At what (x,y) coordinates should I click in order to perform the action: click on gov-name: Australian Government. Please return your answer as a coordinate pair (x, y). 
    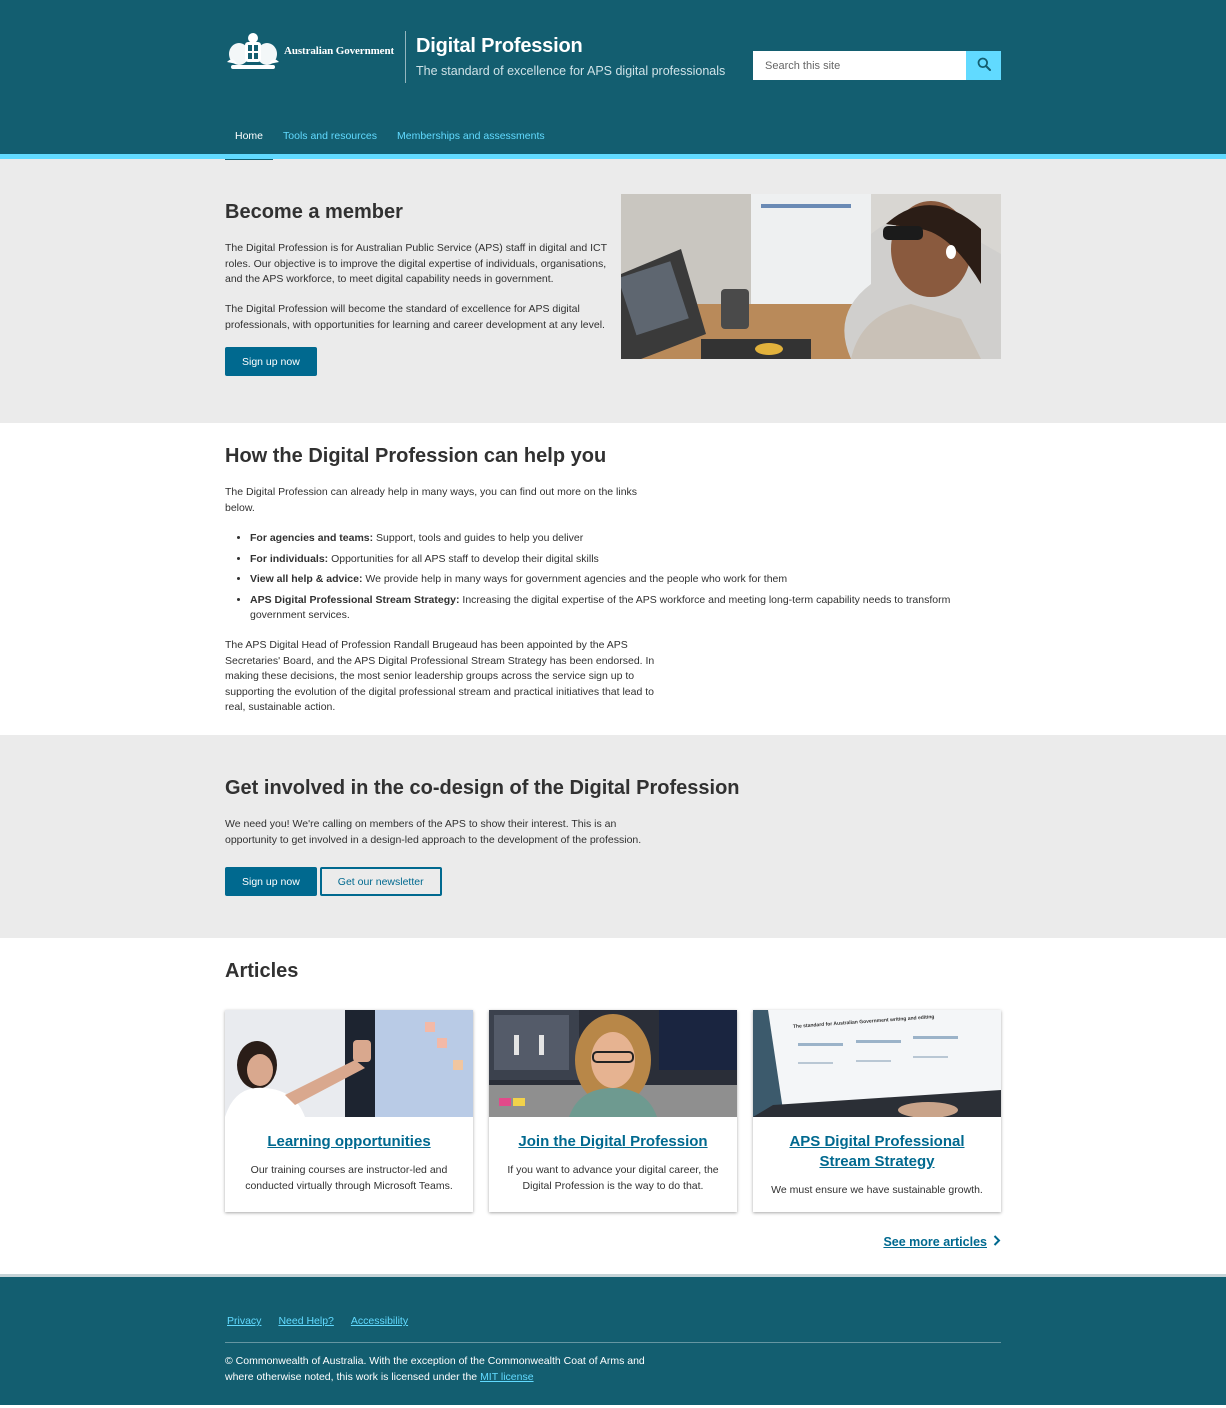
    Looking at the image, I should click on (339, 51).